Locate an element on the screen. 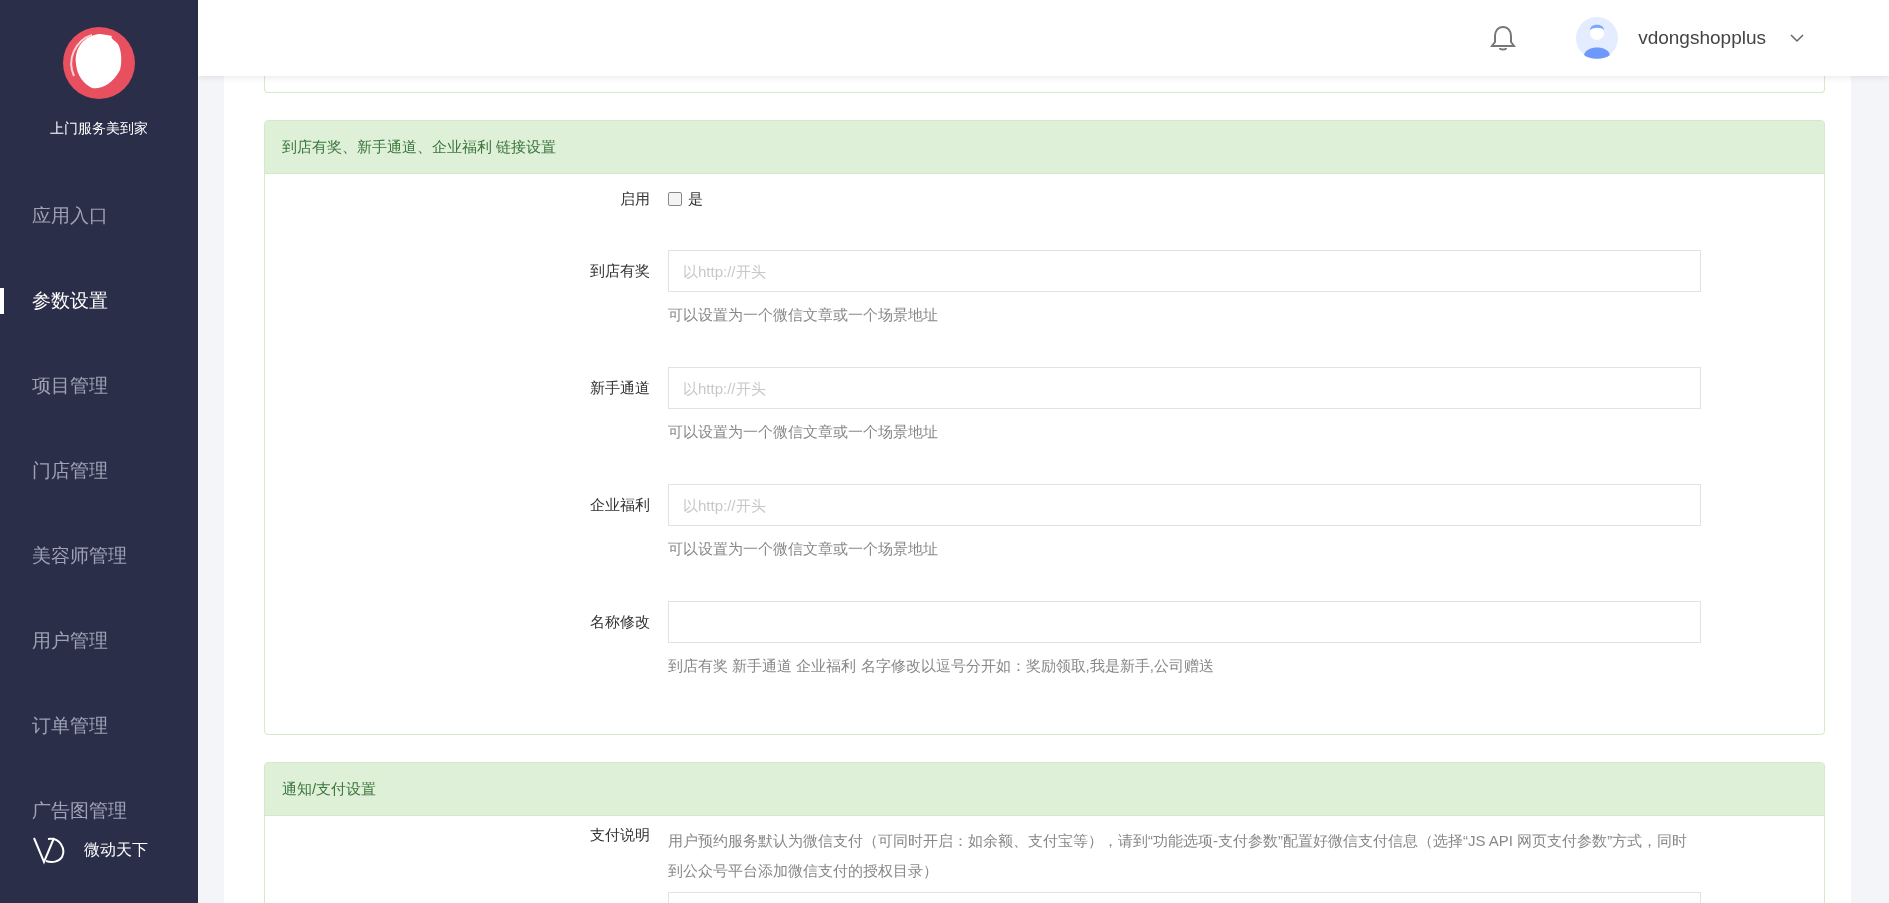 The width and height of the screenshot is (1889, 903). sidebar-item: 门店管理 is located at coordinates (99, 471).